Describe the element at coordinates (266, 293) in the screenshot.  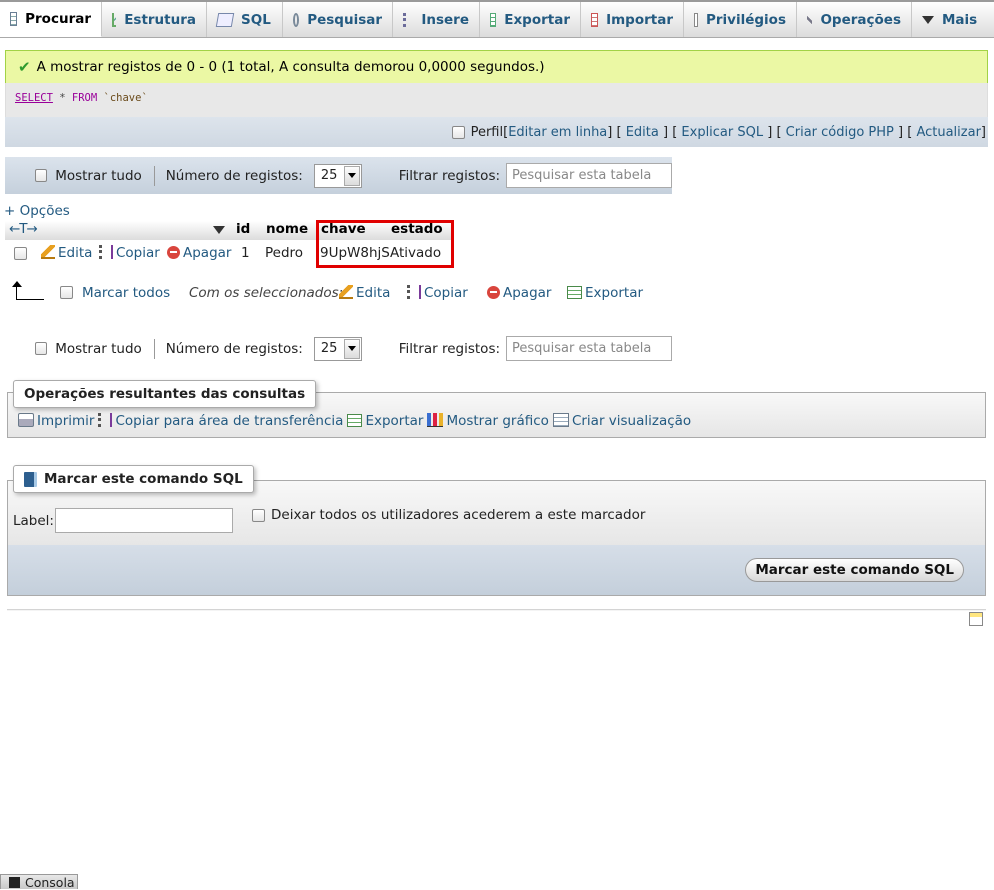
I see `with-selected-label: Com os seleccionados:` at that location.